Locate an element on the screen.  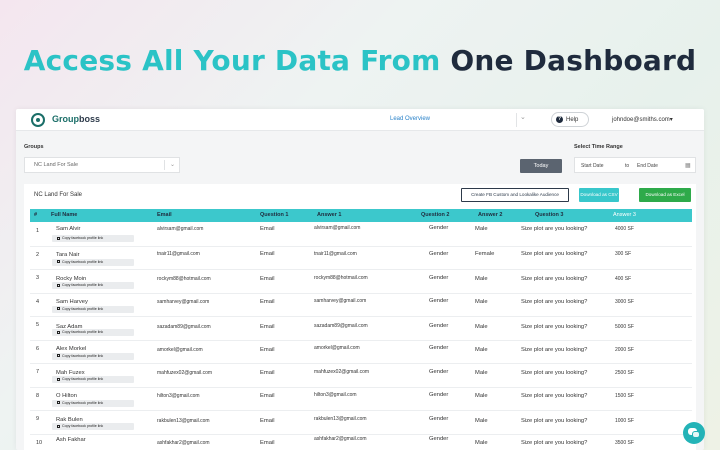
brand-part-2: boss is located at coordinates (90, 119).